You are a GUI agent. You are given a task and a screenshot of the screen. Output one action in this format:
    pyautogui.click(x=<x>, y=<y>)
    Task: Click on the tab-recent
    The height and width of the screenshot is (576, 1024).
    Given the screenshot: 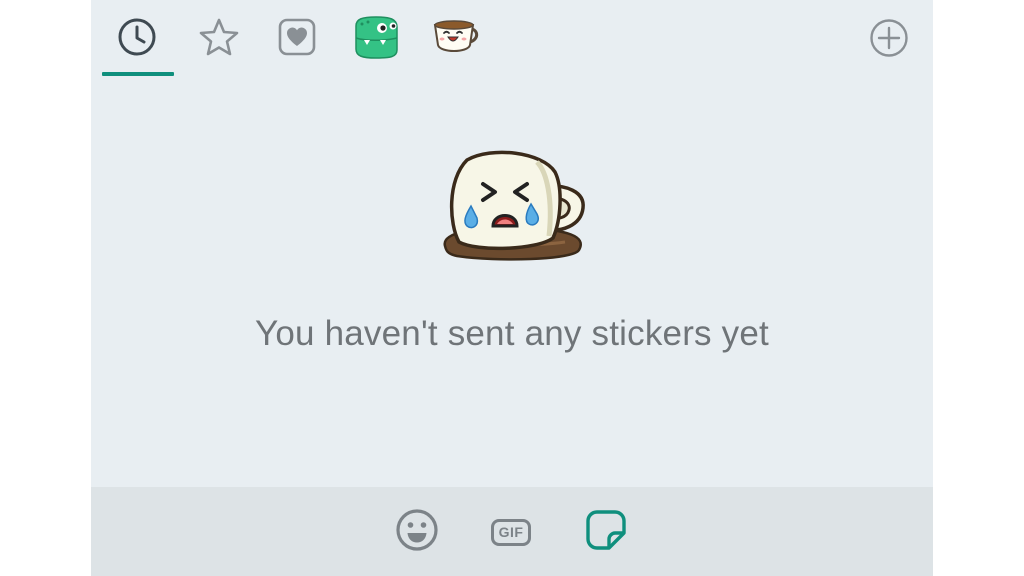 What is the action you would take?
    pyautogui.click(x=137, y=39)
    